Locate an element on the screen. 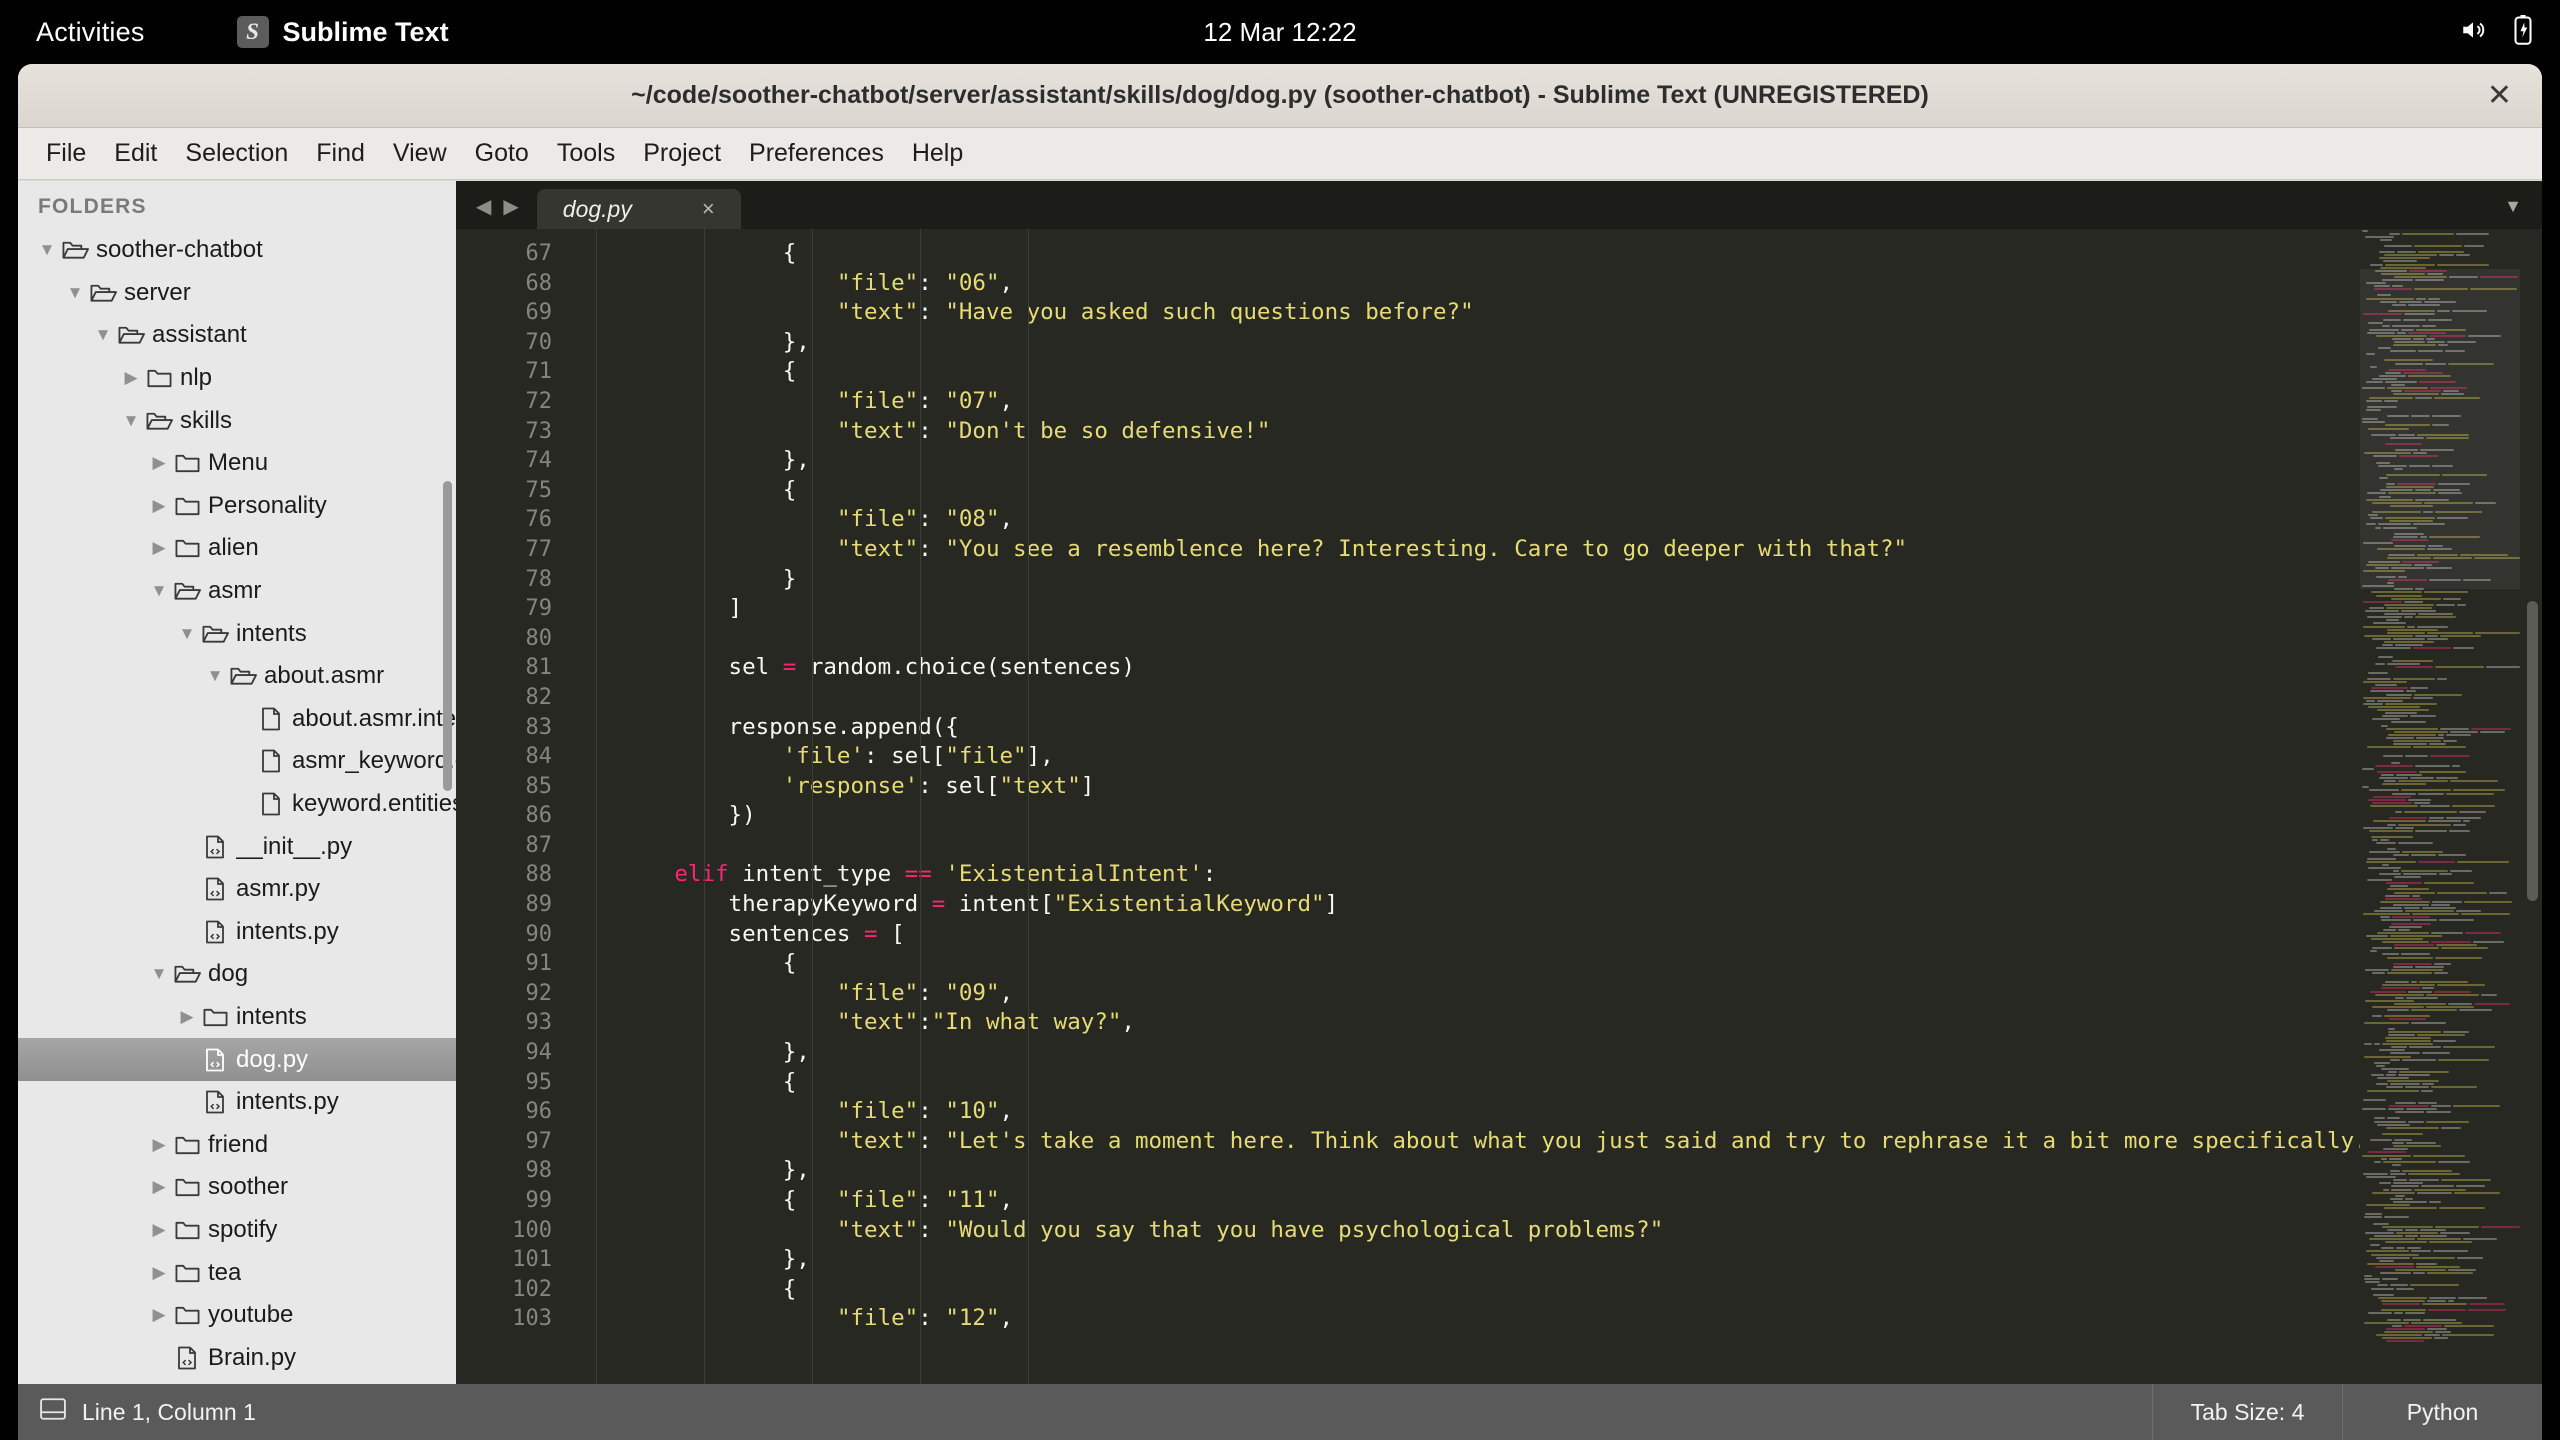 The image size is (2560, 1440). tree-item-__init__-py: __init__.py is located at coordinates (237, 846).